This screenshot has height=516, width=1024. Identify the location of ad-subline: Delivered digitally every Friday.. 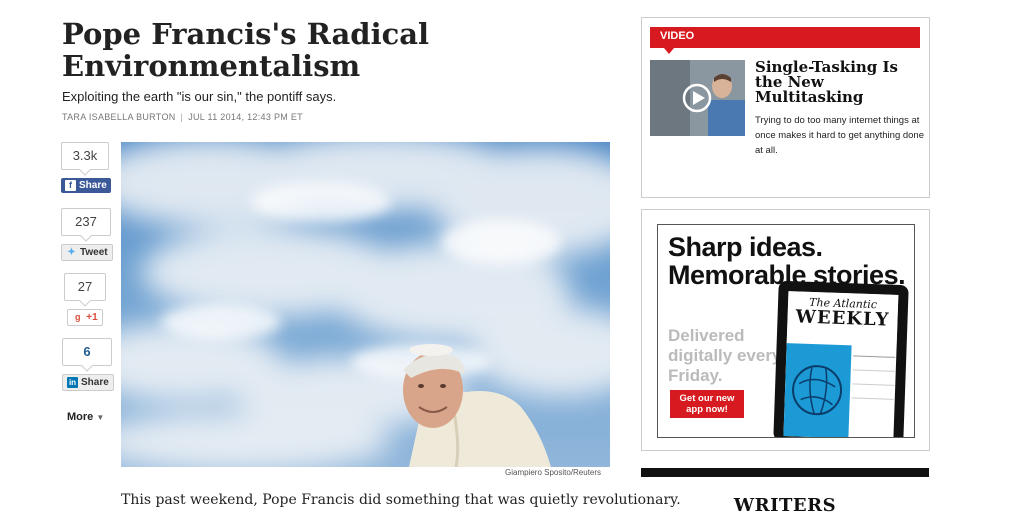
(725, 355).